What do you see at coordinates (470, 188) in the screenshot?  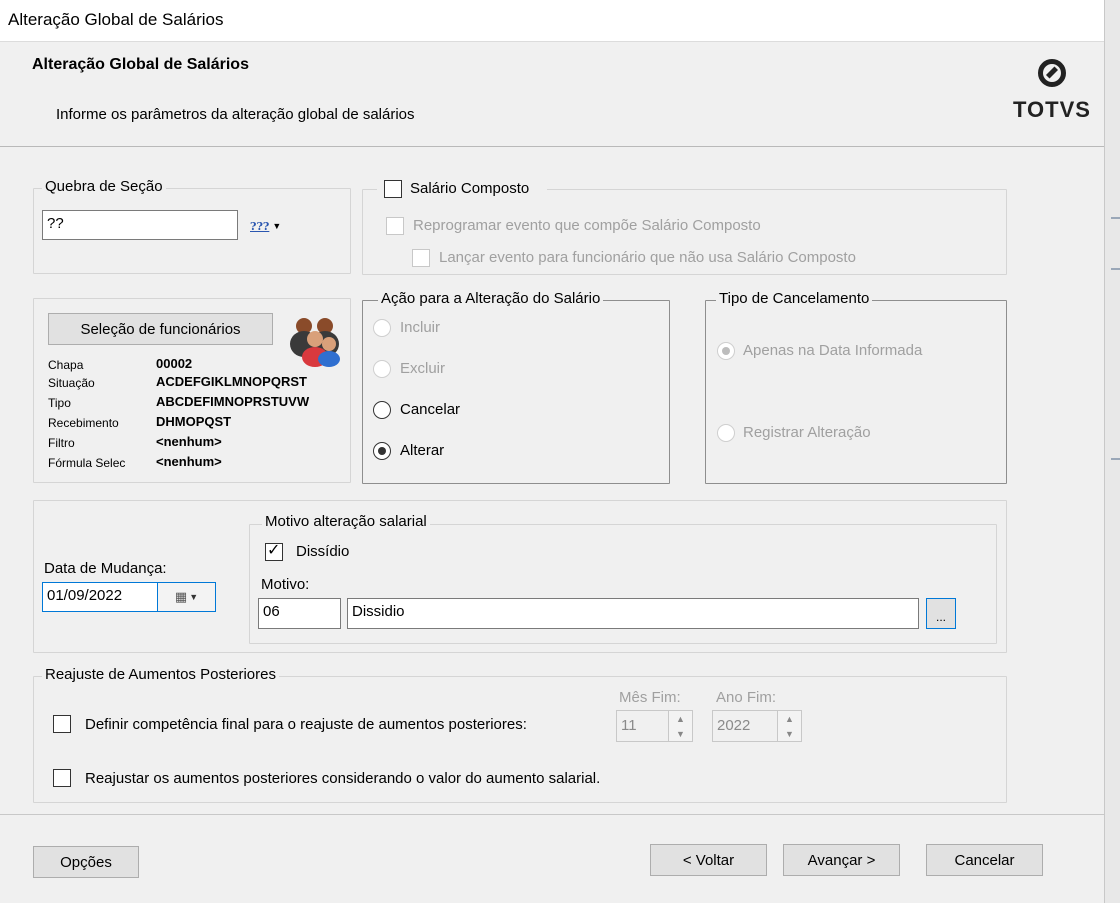 I see `salario-composto-label: Salário Composto` at bounding box center [470, 188].